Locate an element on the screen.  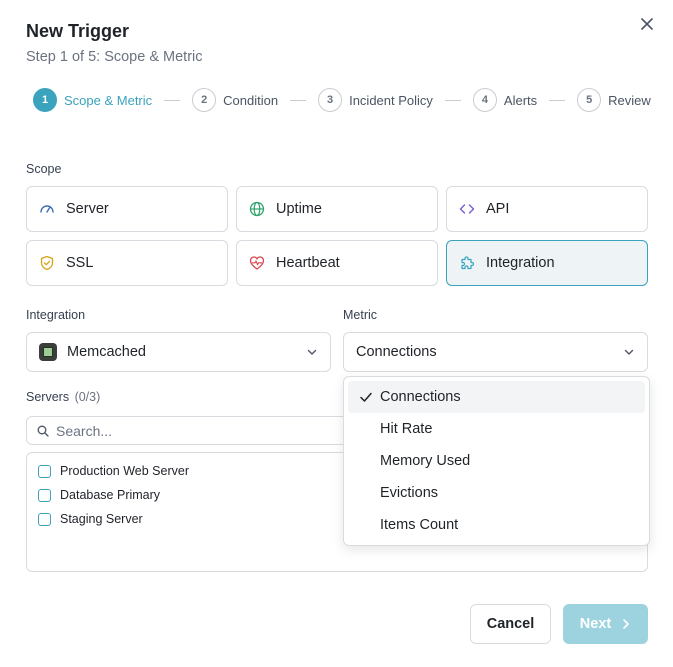
dialog-subtitle: Step 1 of 5: Scope & Metric is located at coordinates (114, 57).